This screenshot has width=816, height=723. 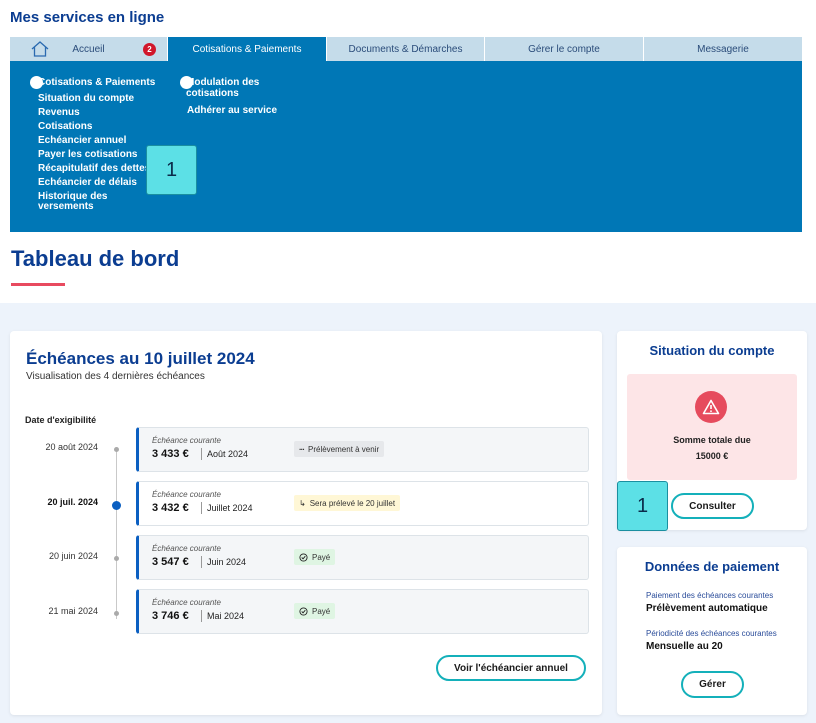 I want to click on echeance-amount: 3 746 €, so click(x=170, y=616).